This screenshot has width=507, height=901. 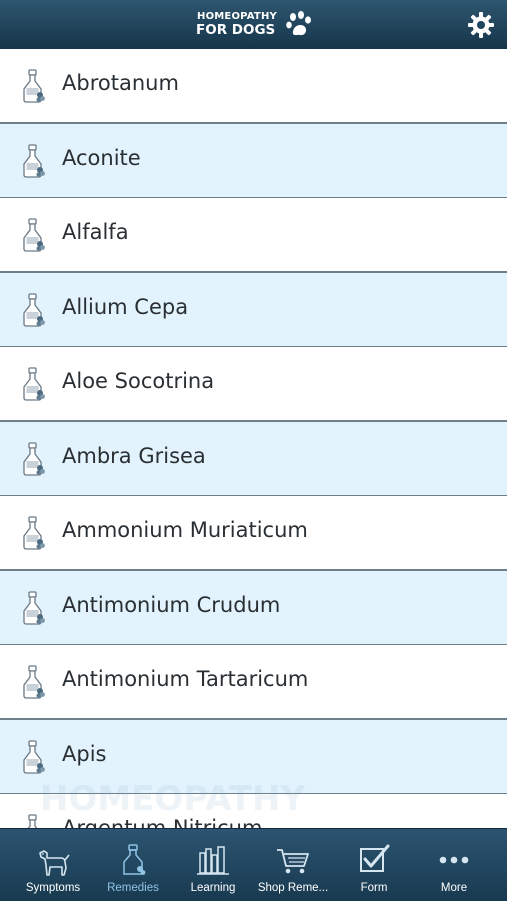 What do you see at coordinates (253, 86) in the screenshot?
I see `remedy-row: Abrotanum` at bounding box center [253, 86].